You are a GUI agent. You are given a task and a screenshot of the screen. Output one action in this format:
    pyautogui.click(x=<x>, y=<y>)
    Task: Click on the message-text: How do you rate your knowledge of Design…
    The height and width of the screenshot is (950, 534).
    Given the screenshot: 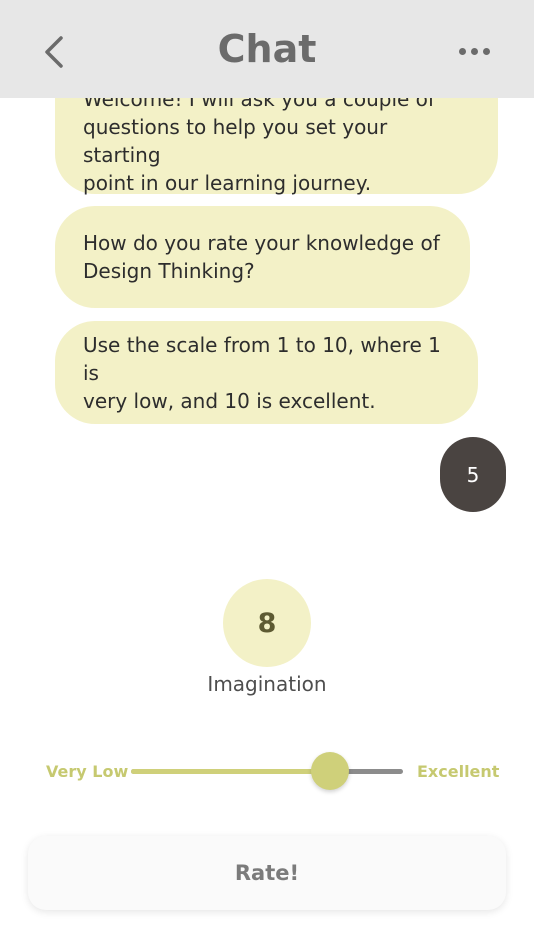 What is the action you would take?
    pyautogui.click(x=261, y=257)
    